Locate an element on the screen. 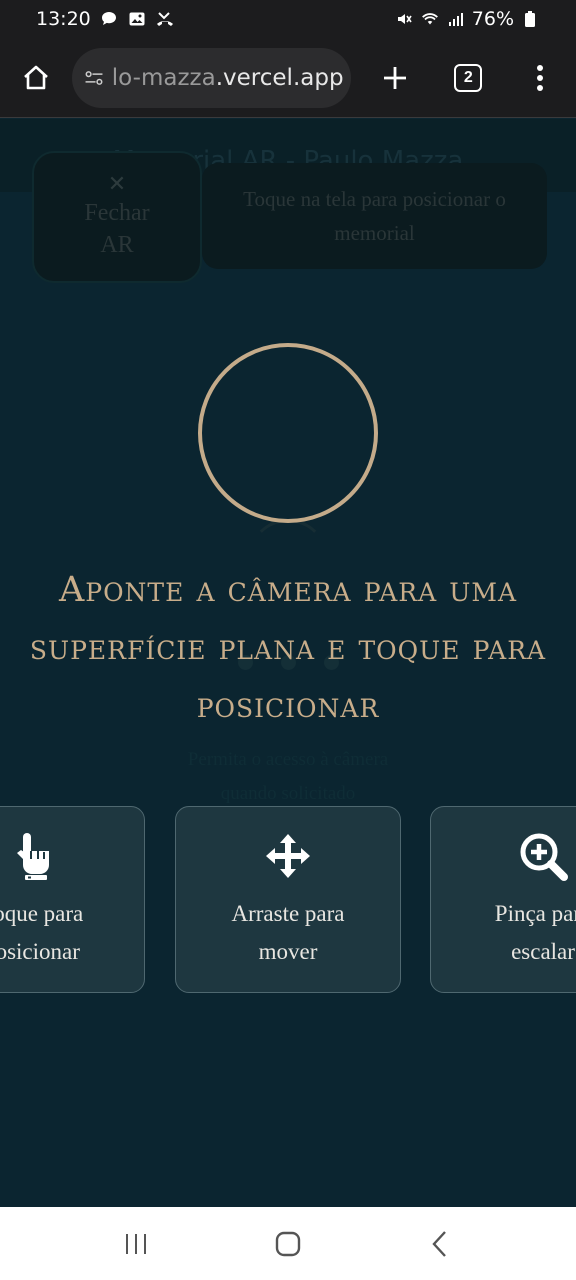  image-icon is located at coordinates (137, 19).